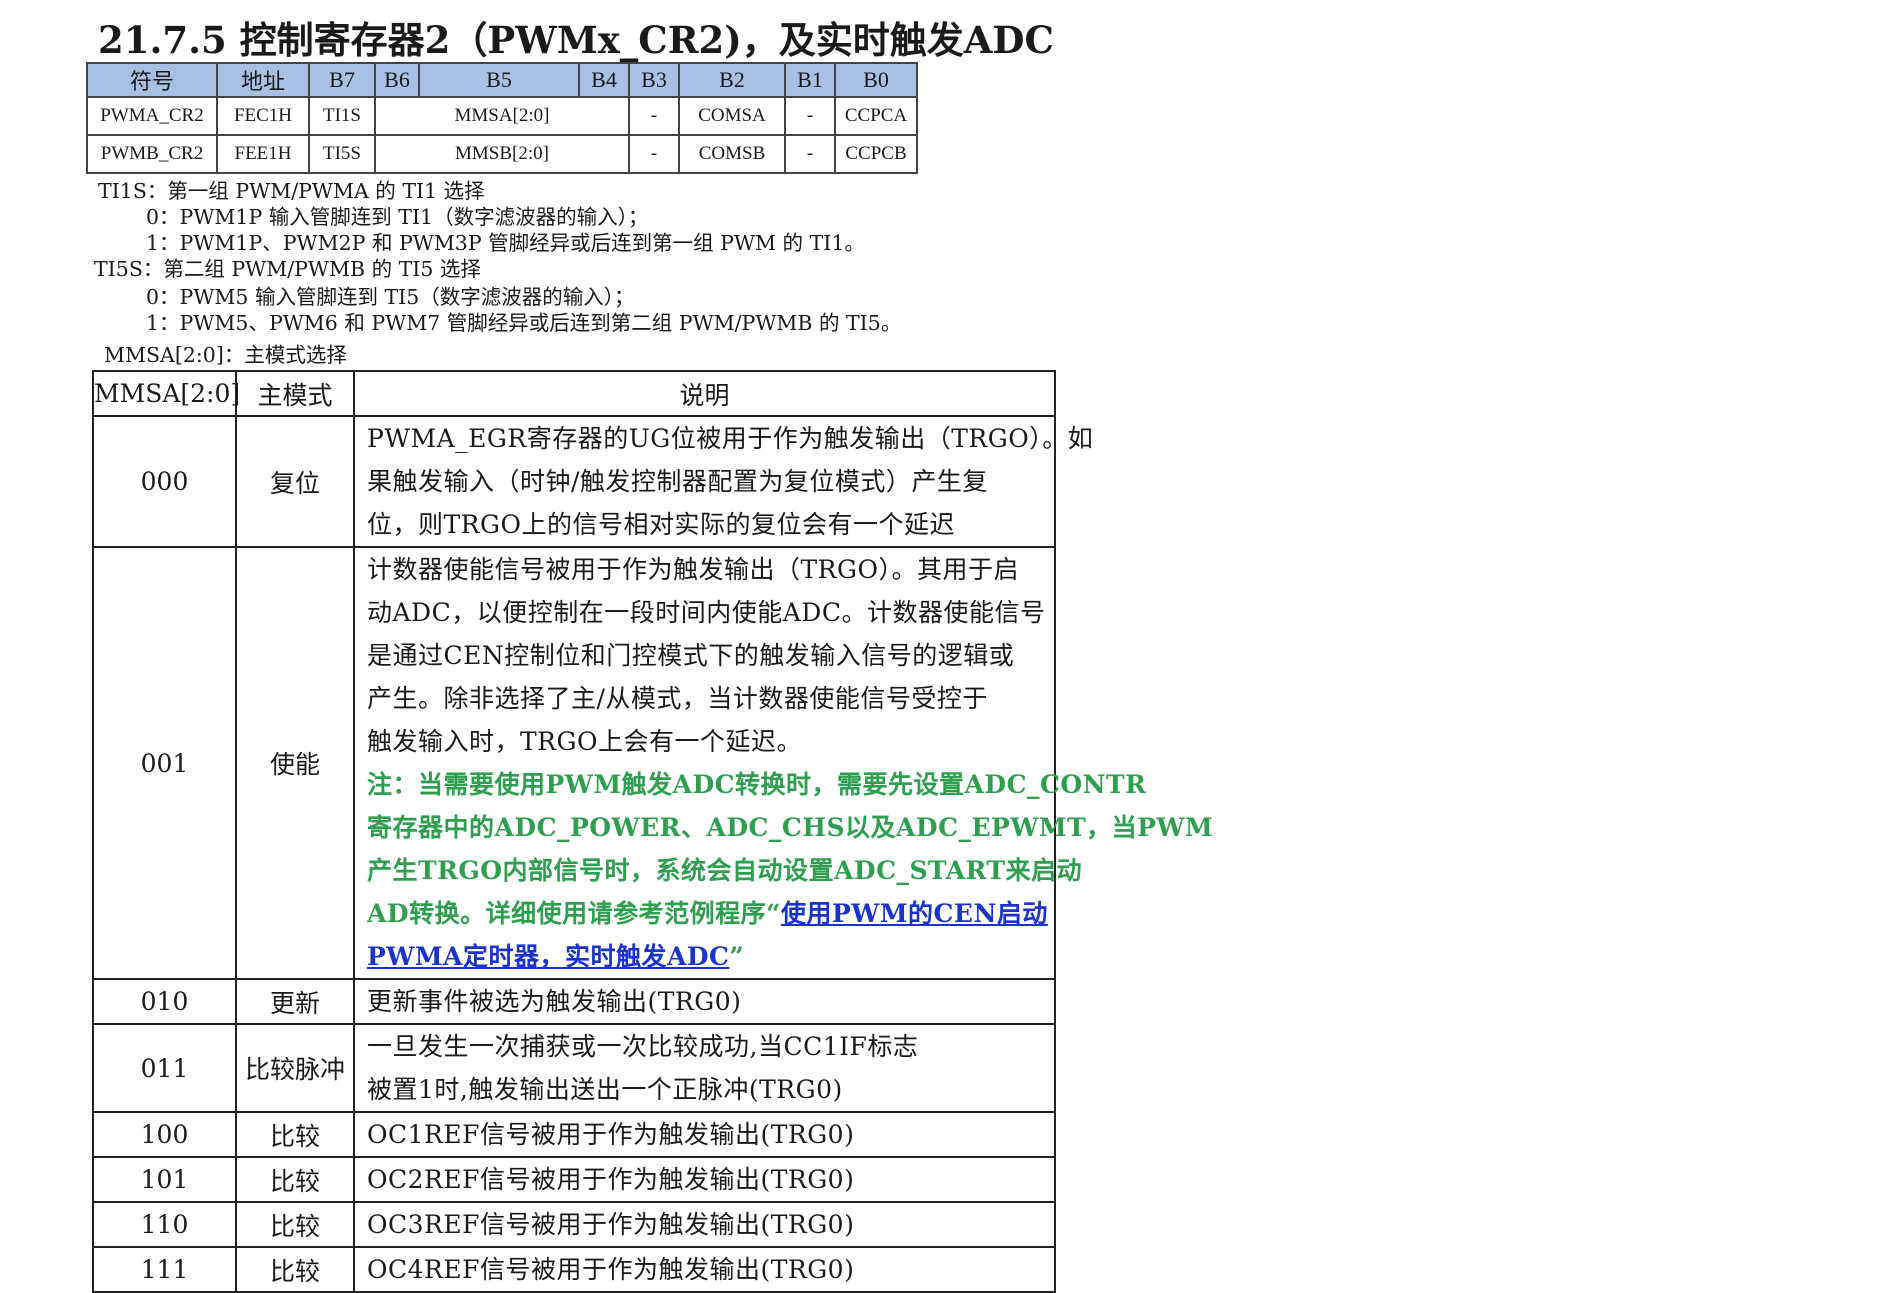  Describe the element at coordinates (704, 393) in the screenshot. I see `header-description: 说明` at that location.